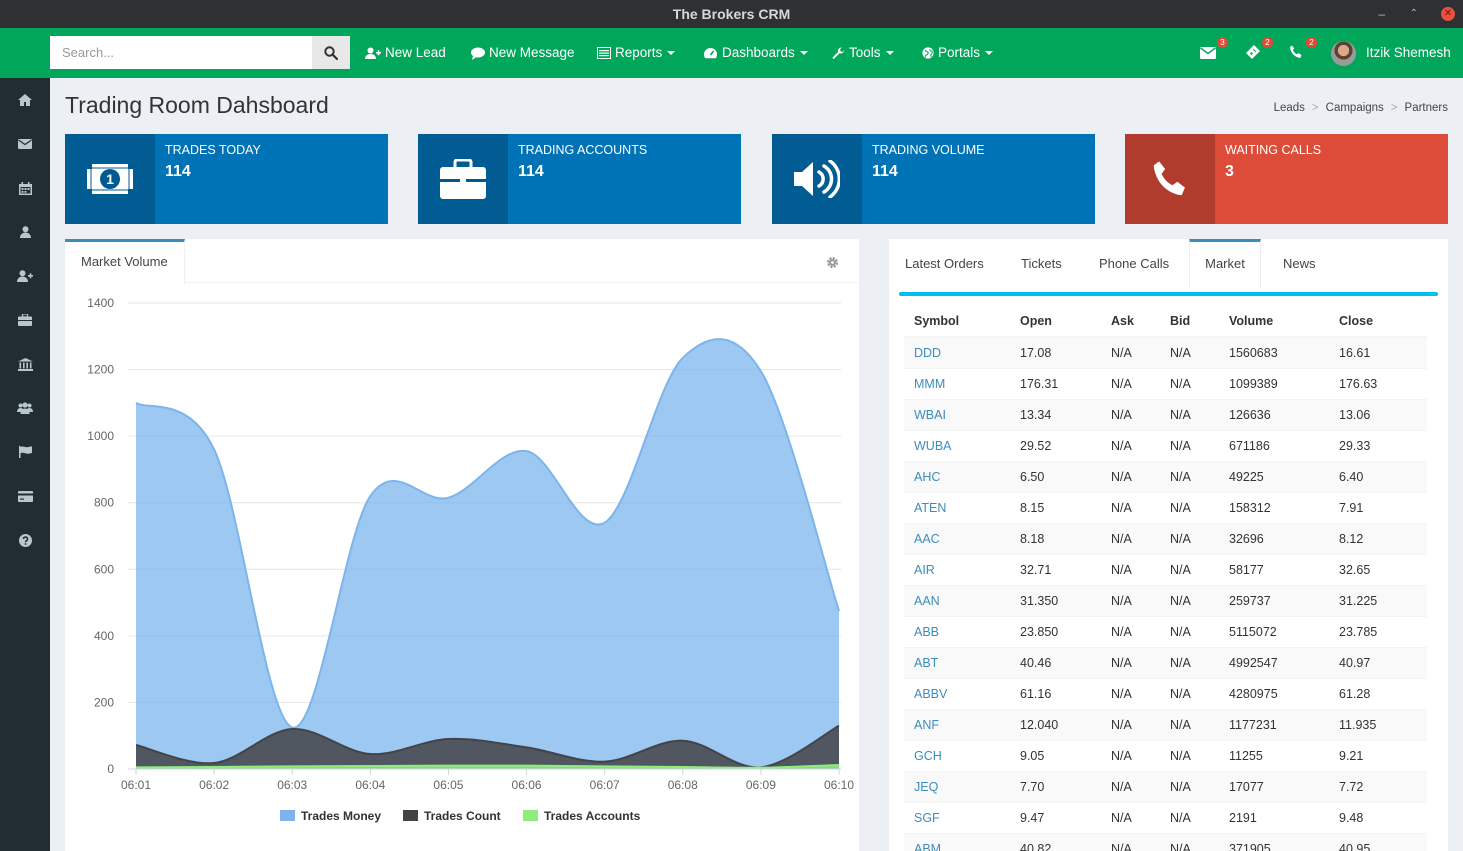 The width and height of the screenshot is (1463, 851). I want to click on sidebar-item-bank, so click(25, 364).